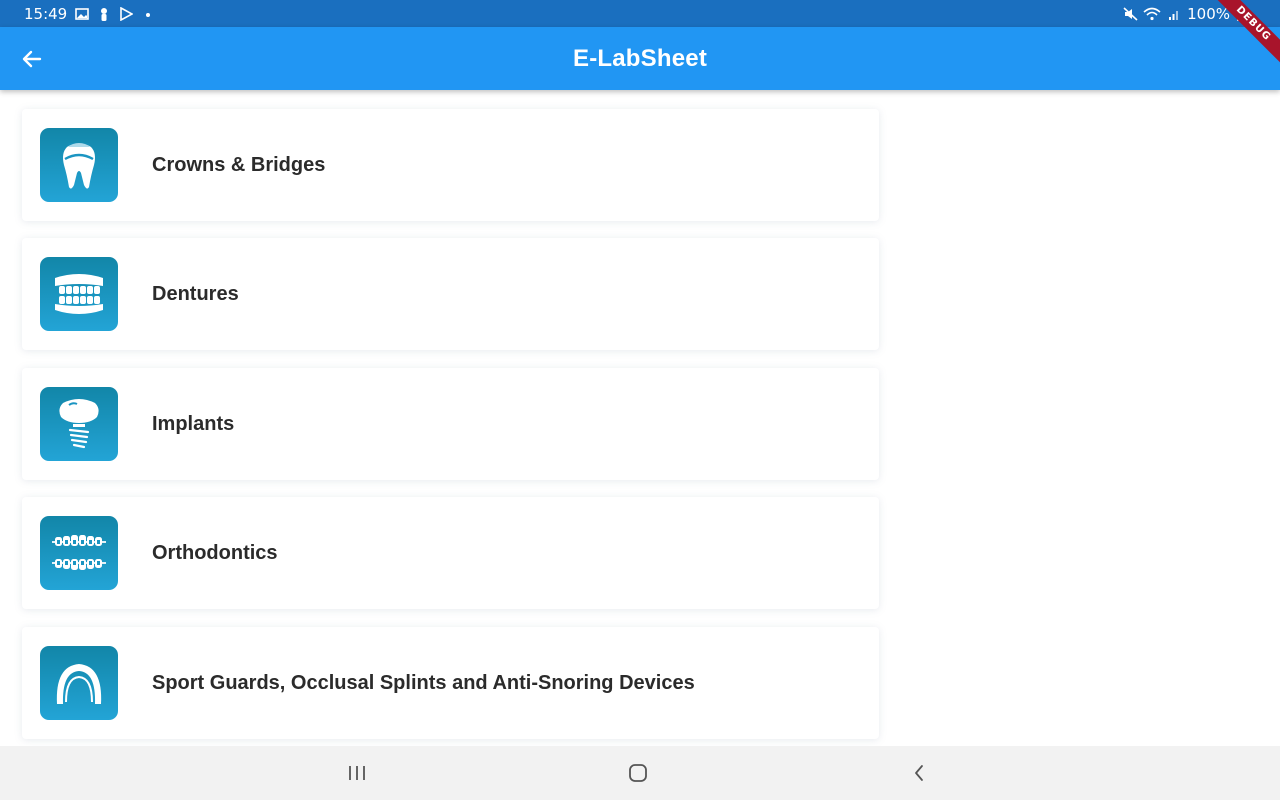 The height and width of the screenshot is (800, 1280). I want to click on dot-icon, so click(148, 14).